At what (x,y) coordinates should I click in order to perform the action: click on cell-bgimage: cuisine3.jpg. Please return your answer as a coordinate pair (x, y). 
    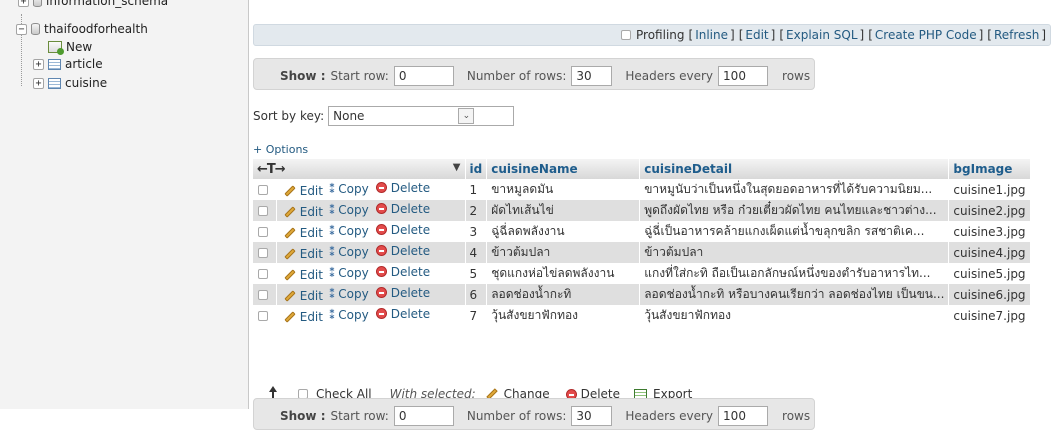
    Looking at the image, I should click on (989, 231).